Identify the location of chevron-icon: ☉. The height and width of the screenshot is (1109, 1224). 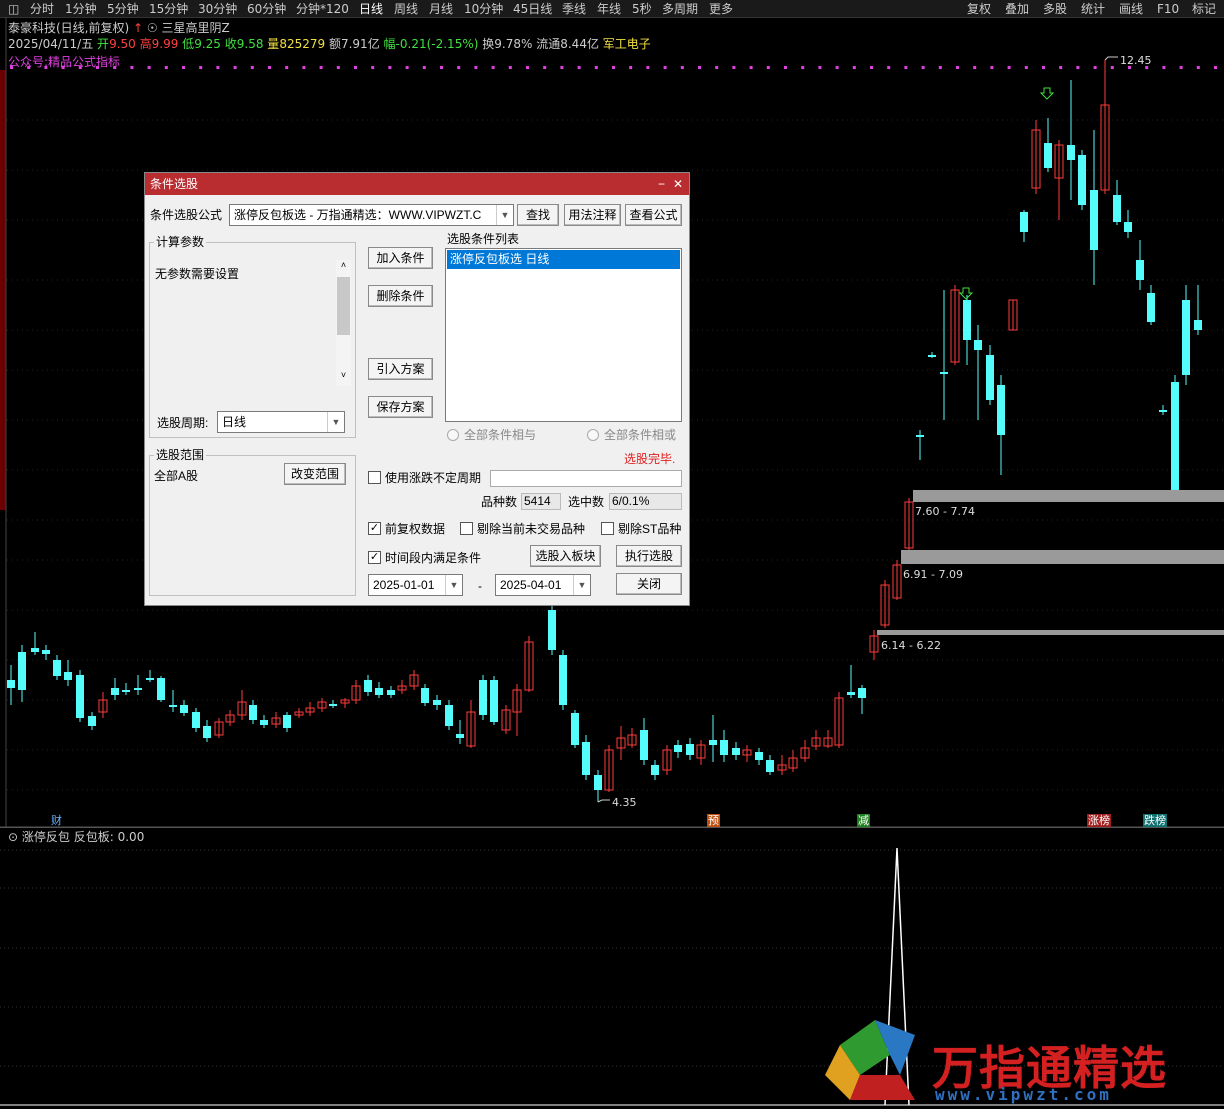
(152, 28).